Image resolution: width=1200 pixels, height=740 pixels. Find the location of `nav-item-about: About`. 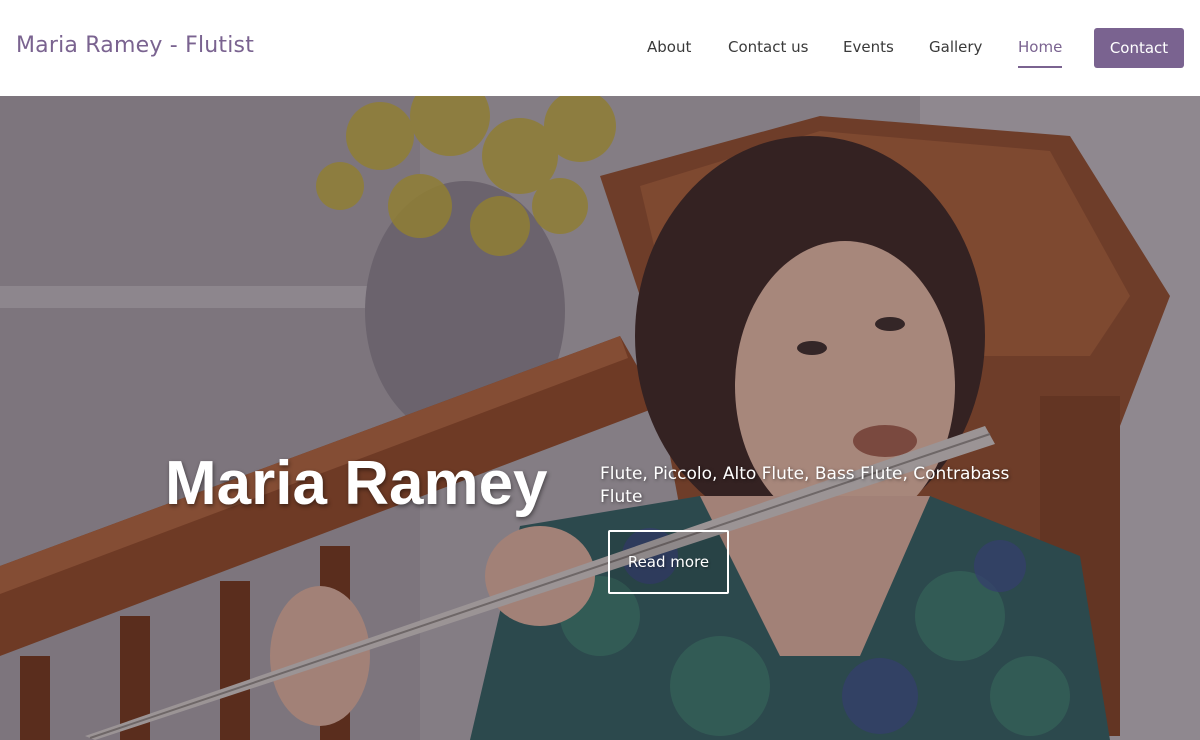

nav-item-about: About is located at coordinates (669, 47).